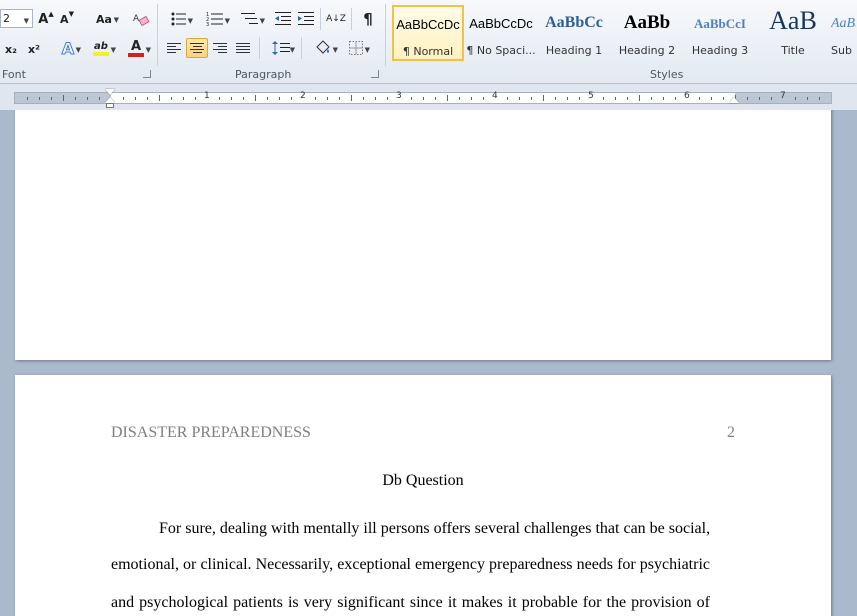 The width and height of the screenshot is (857, 616). Describe the element at coordinates (174, 48) in the screenshot. I see `align-left-button` at that location.